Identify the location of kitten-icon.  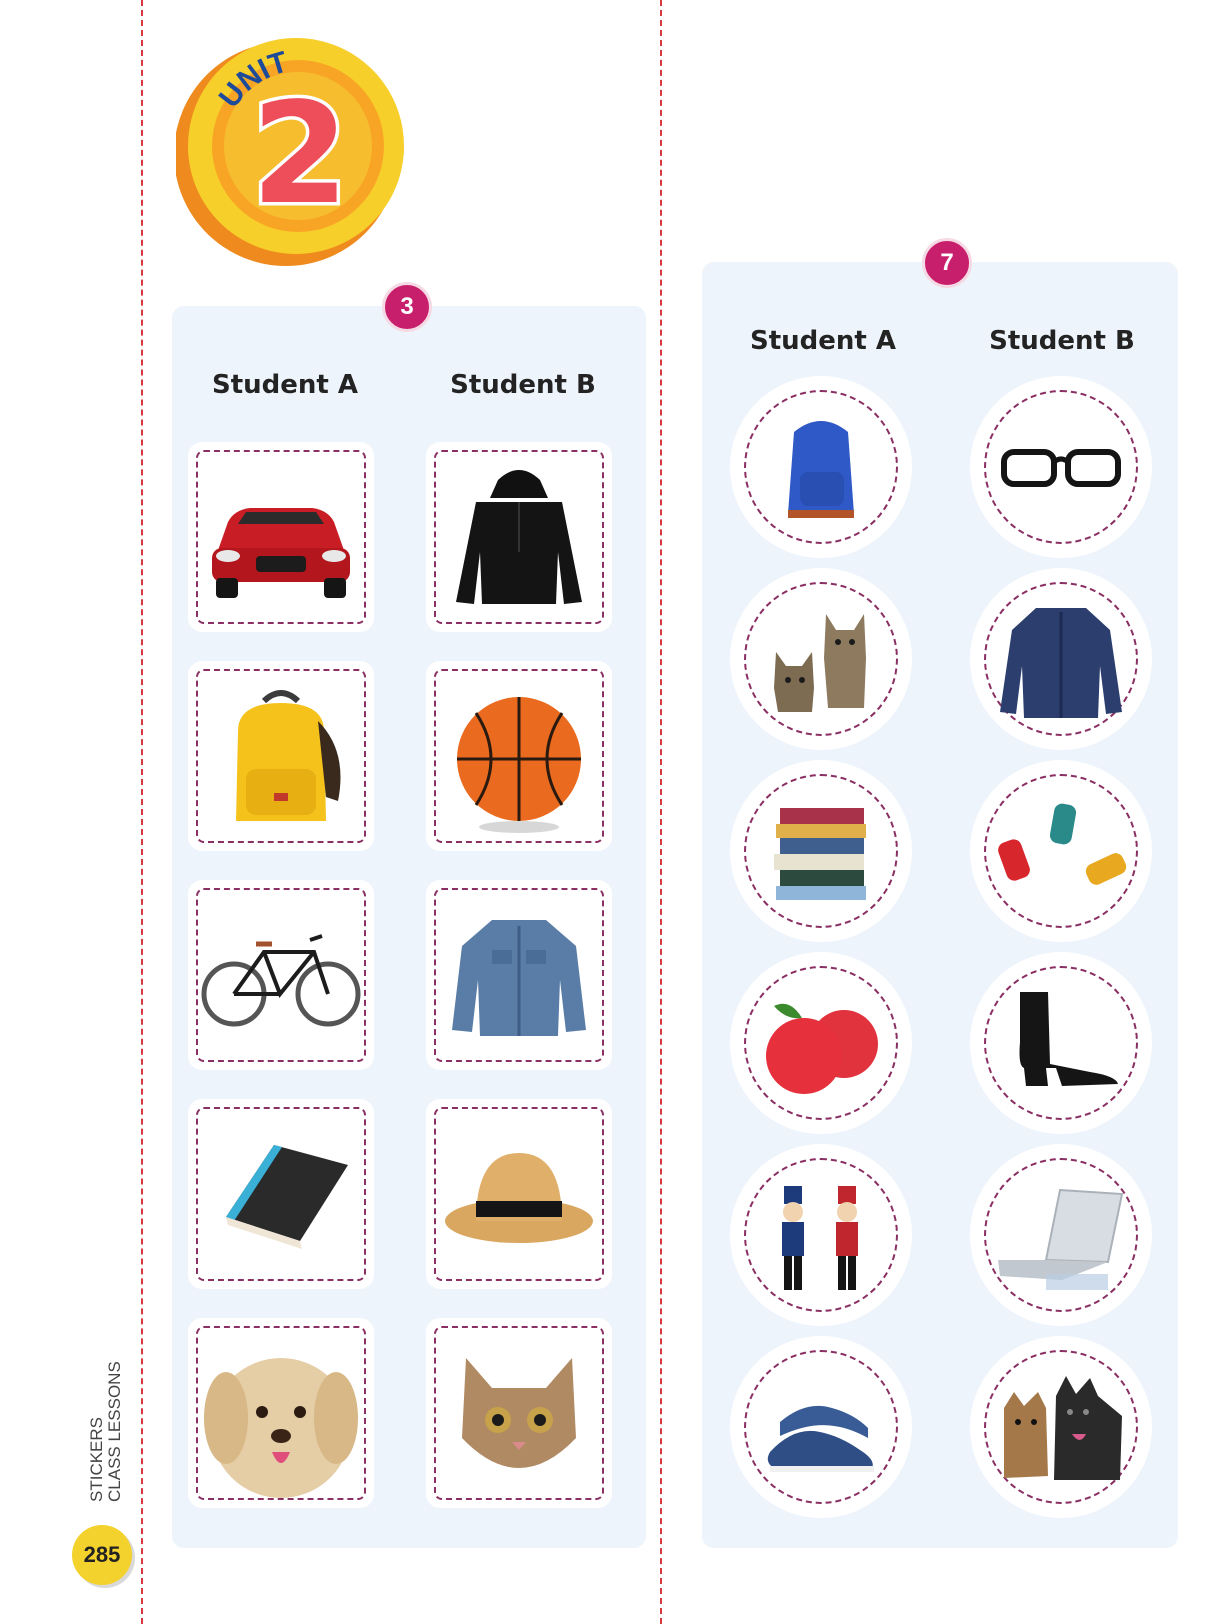
(519, 1413).